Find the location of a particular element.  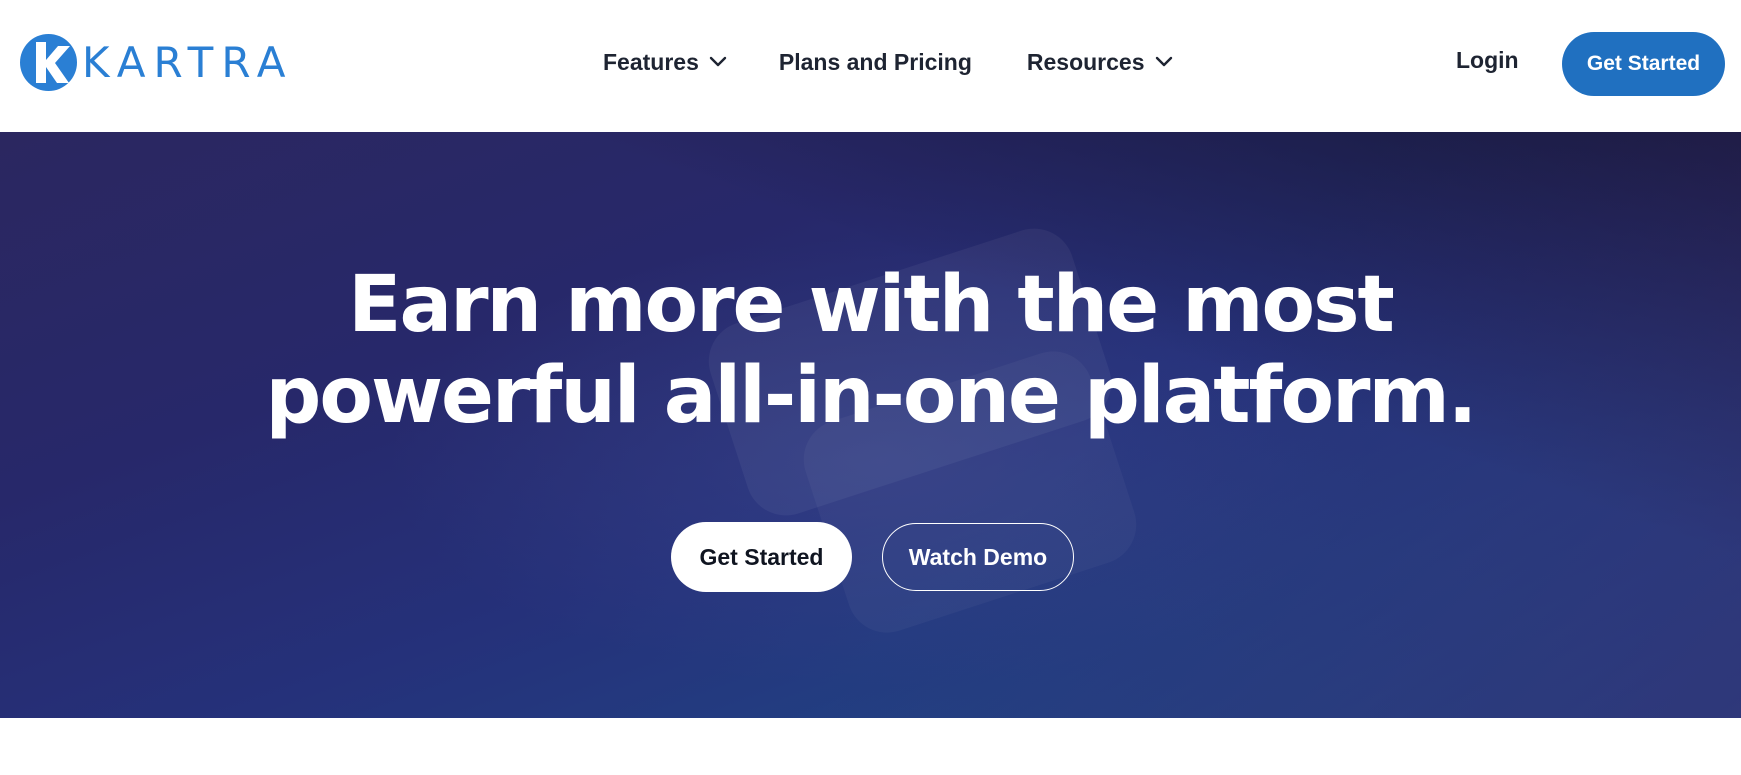

nav-item-label: Resources is located at coordinates (1085, 61).